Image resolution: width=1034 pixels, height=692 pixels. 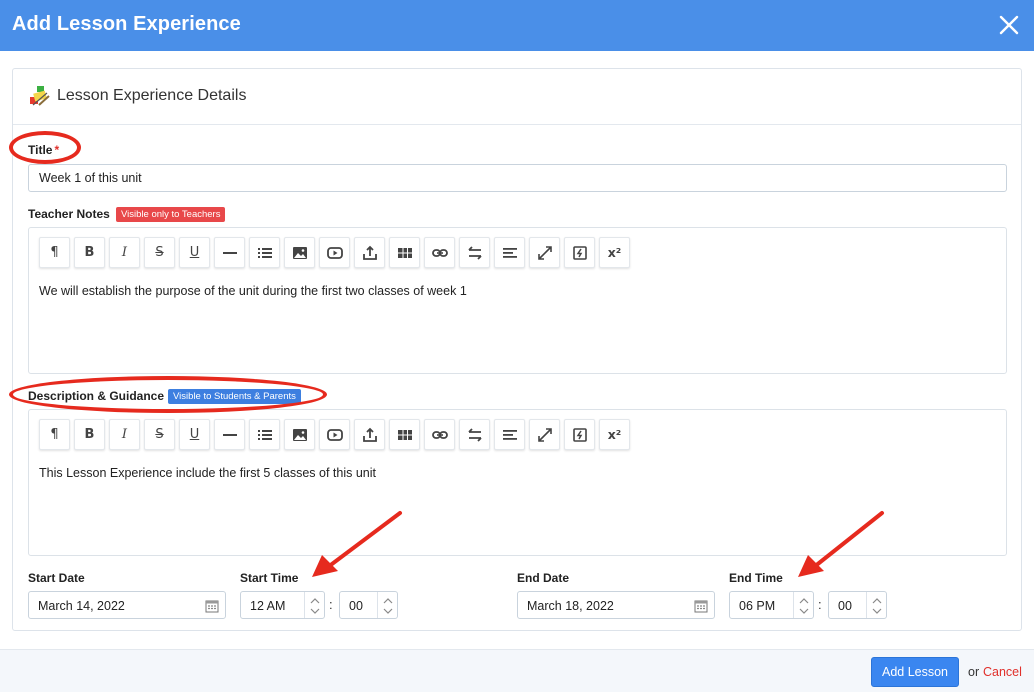 What do you see at coordinates (368, 605) in the screenshot?
I see `start-minute-spinner: 00` at bounding box center [368, 605].